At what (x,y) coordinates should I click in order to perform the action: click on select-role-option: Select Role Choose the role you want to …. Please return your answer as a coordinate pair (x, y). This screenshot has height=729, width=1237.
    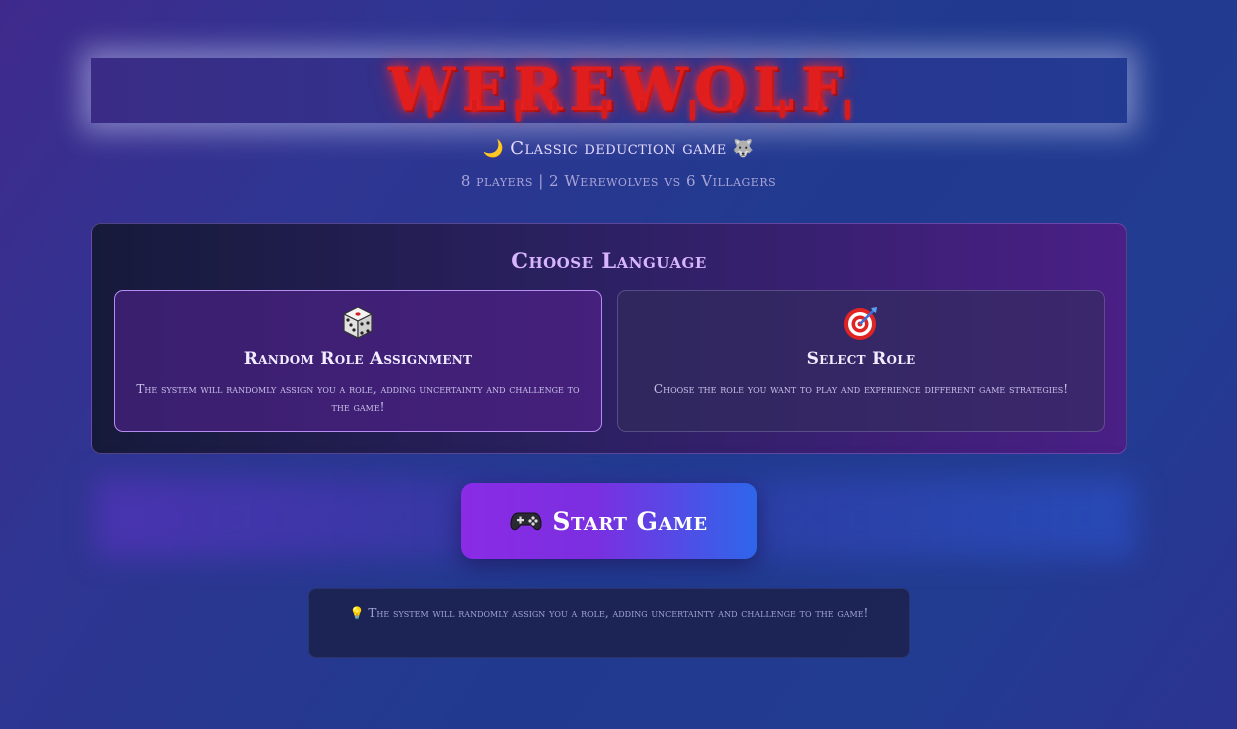
    Looking at the image, I should click on (861, 361).